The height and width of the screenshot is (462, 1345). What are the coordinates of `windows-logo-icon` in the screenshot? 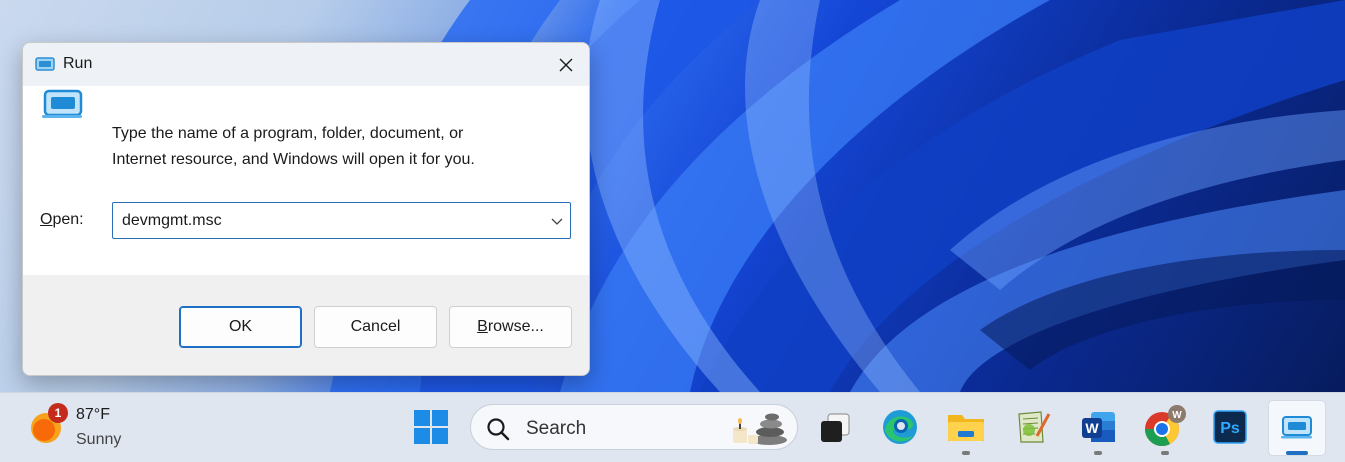 It's located at (431, 427).